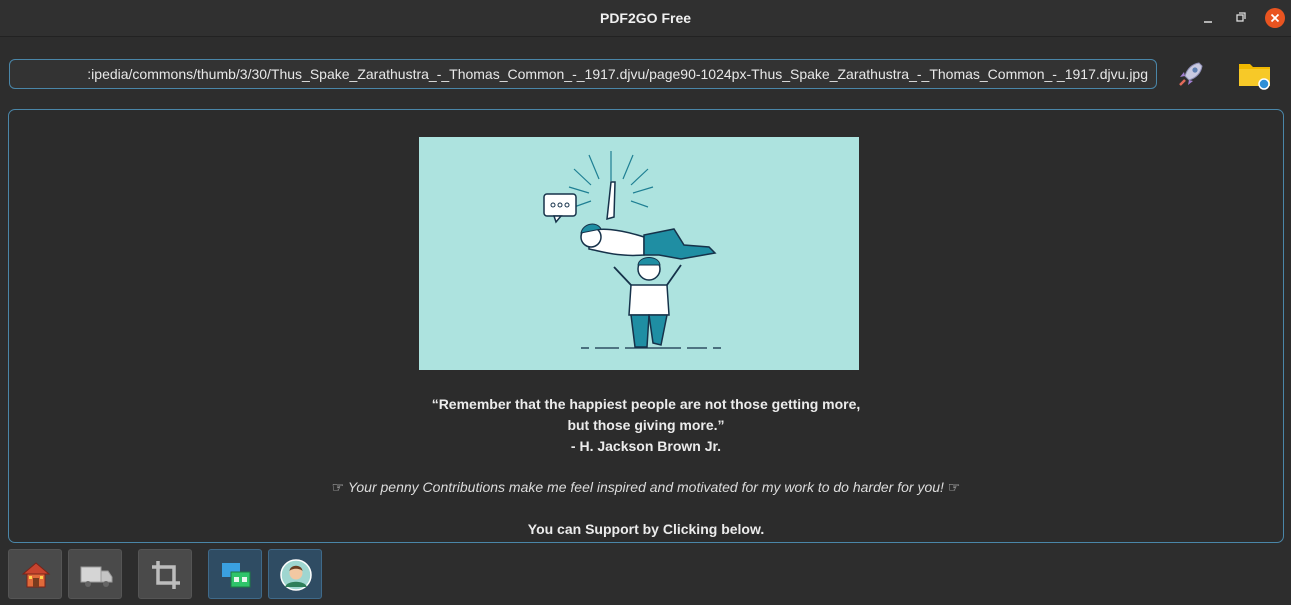  I want to click on crop-icon, so click(166, 575).